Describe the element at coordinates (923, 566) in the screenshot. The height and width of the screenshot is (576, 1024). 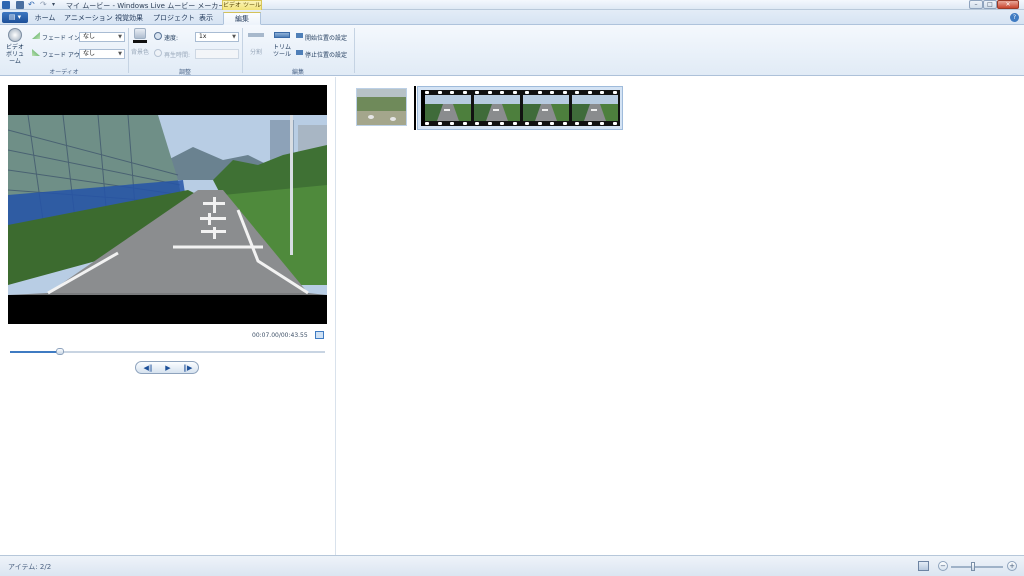
I see `thumbnail-size-icon` at that location.